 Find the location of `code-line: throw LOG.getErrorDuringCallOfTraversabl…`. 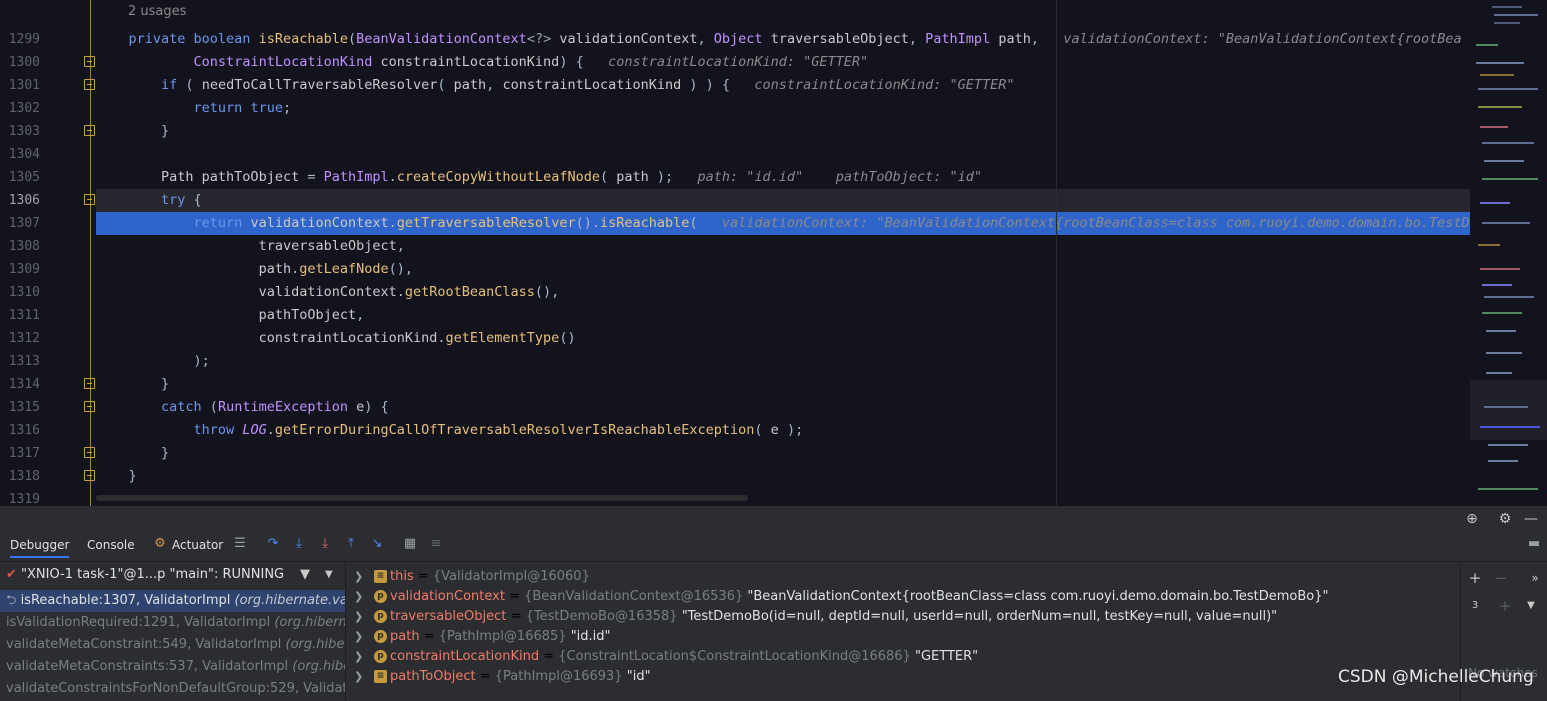

code-line: throw LOG.getErrorDuringCallOfTraversabl… is located at coordinates (498, 430).